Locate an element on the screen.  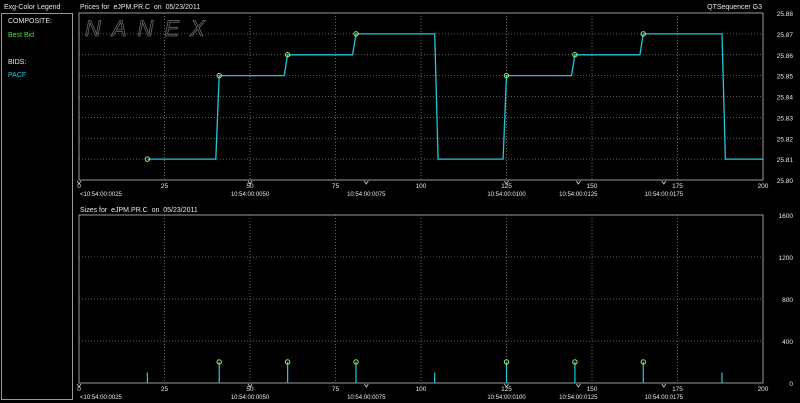
price-x-tick-label: 175 is located at coordinates (677, 186).